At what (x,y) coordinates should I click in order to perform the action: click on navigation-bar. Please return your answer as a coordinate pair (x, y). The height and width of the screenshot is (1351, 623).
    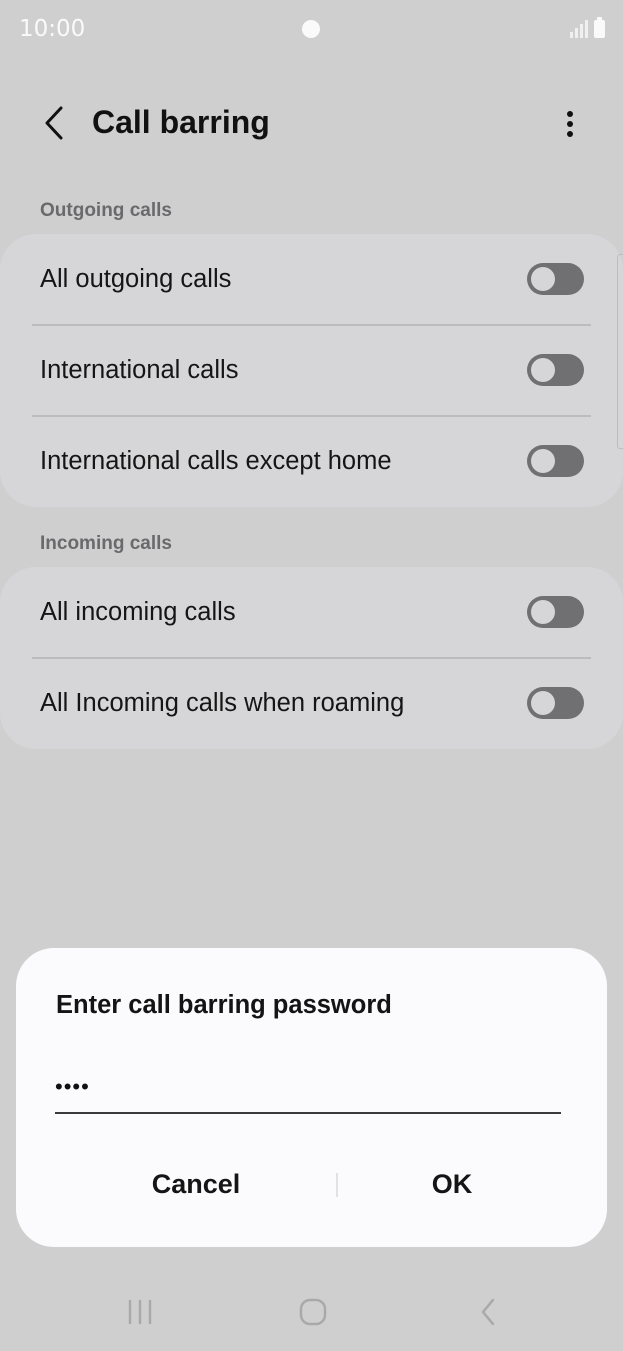
    Looking at the image, I should click on (311, 1315).